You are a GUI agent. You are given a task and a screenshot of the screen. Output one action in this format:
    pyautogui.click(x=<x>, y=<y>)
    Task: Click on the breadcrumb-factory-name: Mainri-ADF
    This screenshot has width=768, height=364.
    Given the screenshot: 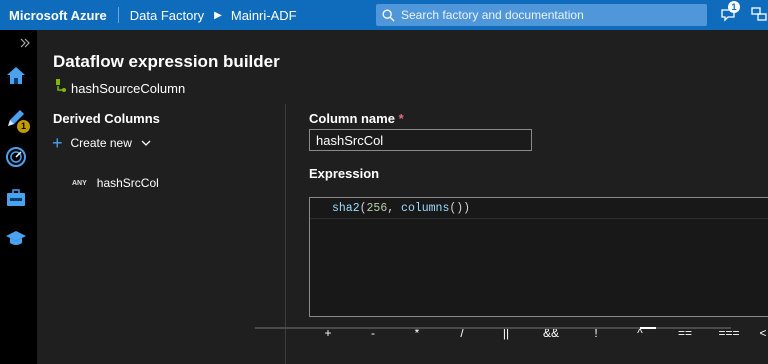 What is the action you would take?
    pyautogui.click(x=264, y=15)
    